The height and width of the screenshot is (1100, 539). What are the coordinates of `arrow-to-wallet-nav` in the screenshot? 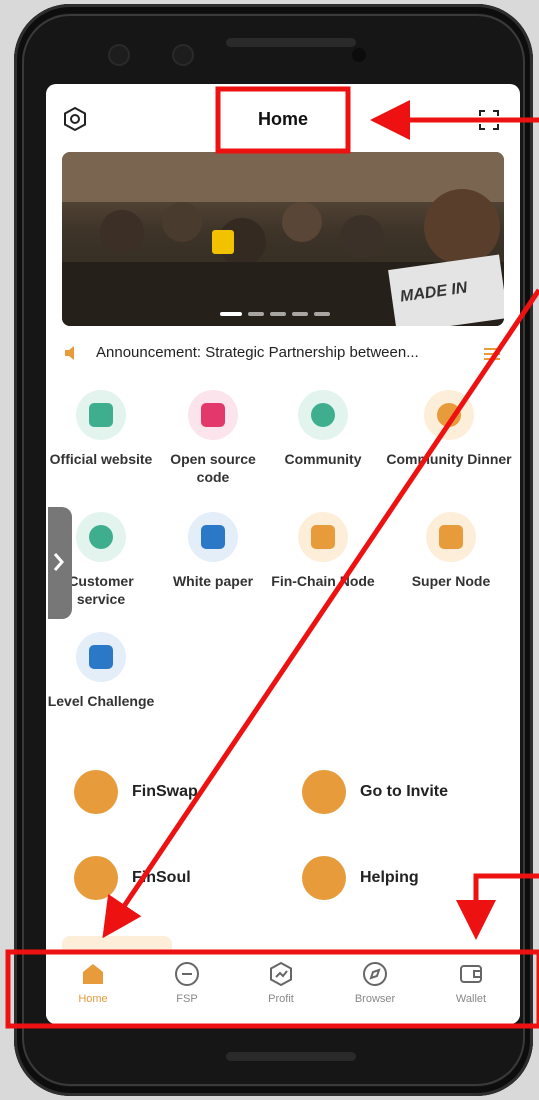 It's located at (497, 906).